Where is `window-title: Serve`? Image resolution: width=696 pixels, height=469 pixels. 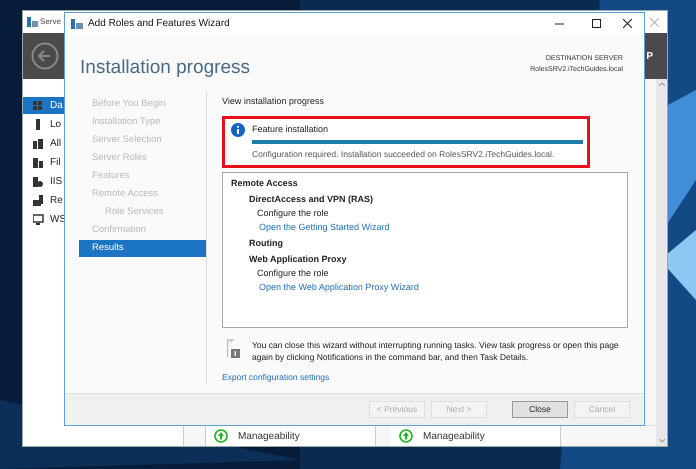 window-title: Serve is located at coordinates (50, 22).